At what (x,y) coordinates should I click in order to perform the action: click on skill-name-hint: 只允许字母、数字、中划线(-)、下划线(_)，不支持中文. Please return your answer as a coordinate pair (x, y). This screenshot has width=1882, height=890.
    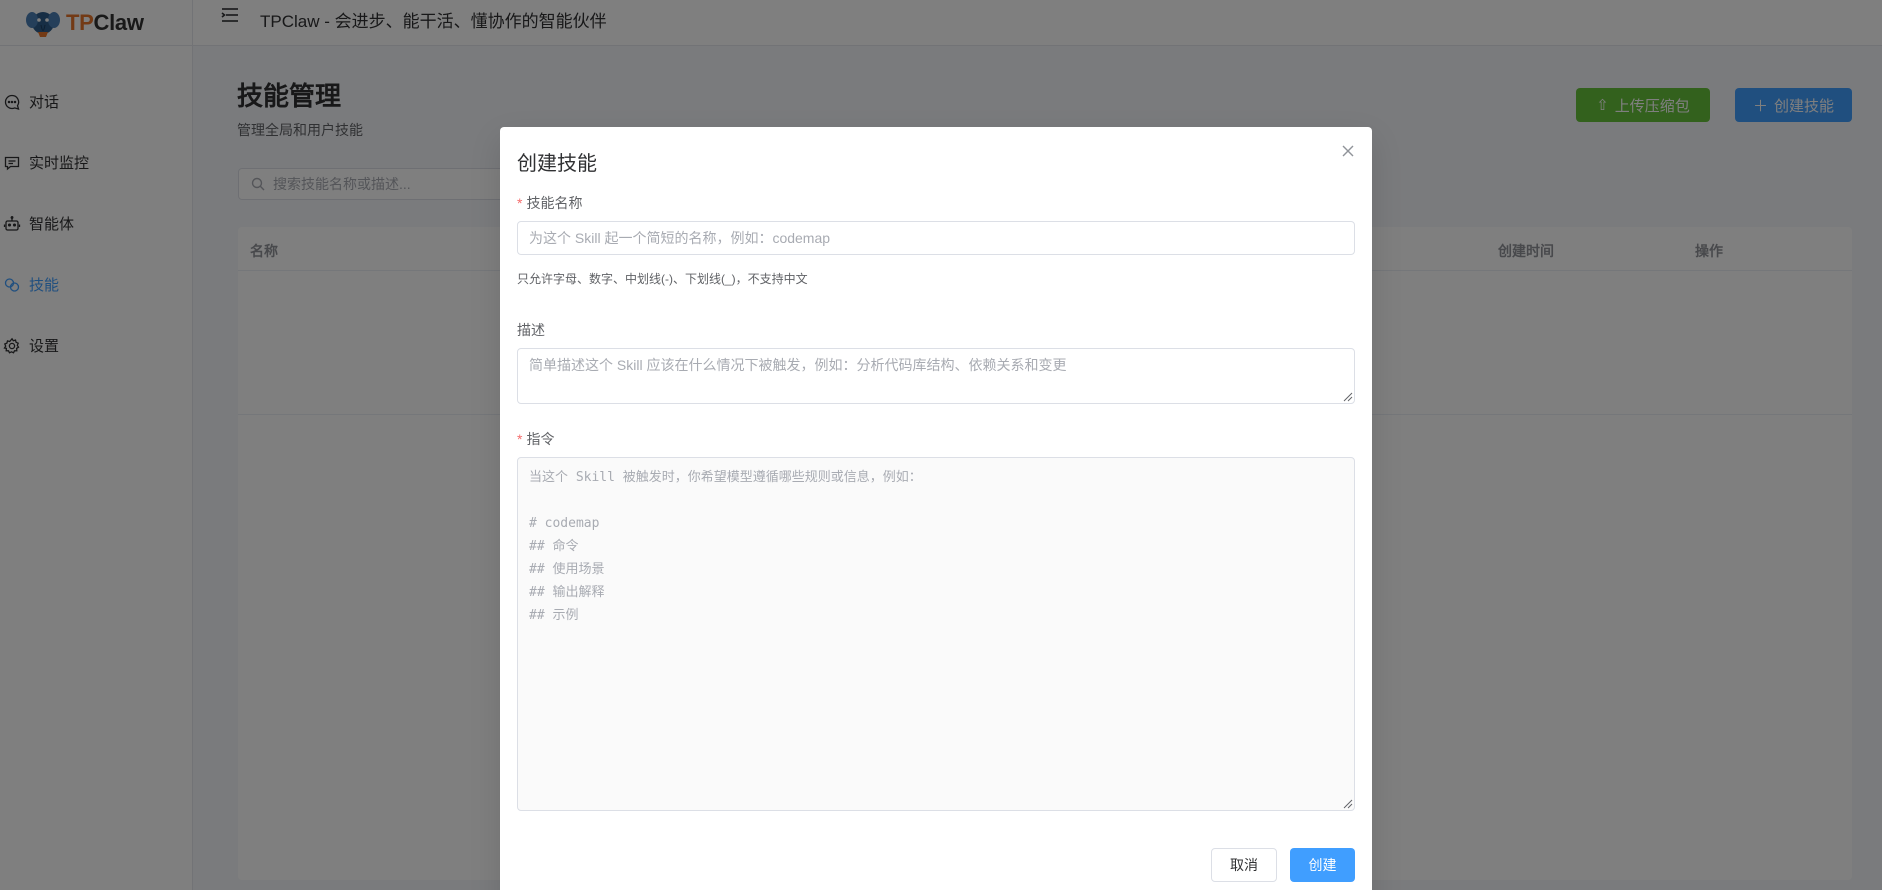
    Looking at the image, I should click on (662, 279).